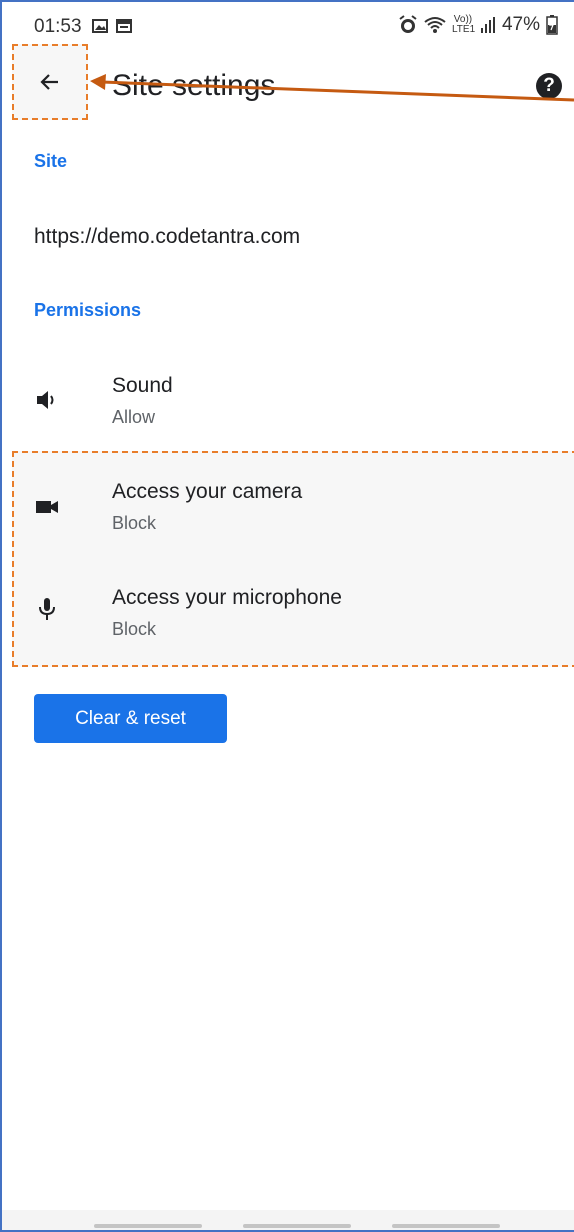 The width and height of the screenshot is (574, 1232). Describe the element at coordinates (45, 400) in the screenshot. I see `speaker-icon` at that location.